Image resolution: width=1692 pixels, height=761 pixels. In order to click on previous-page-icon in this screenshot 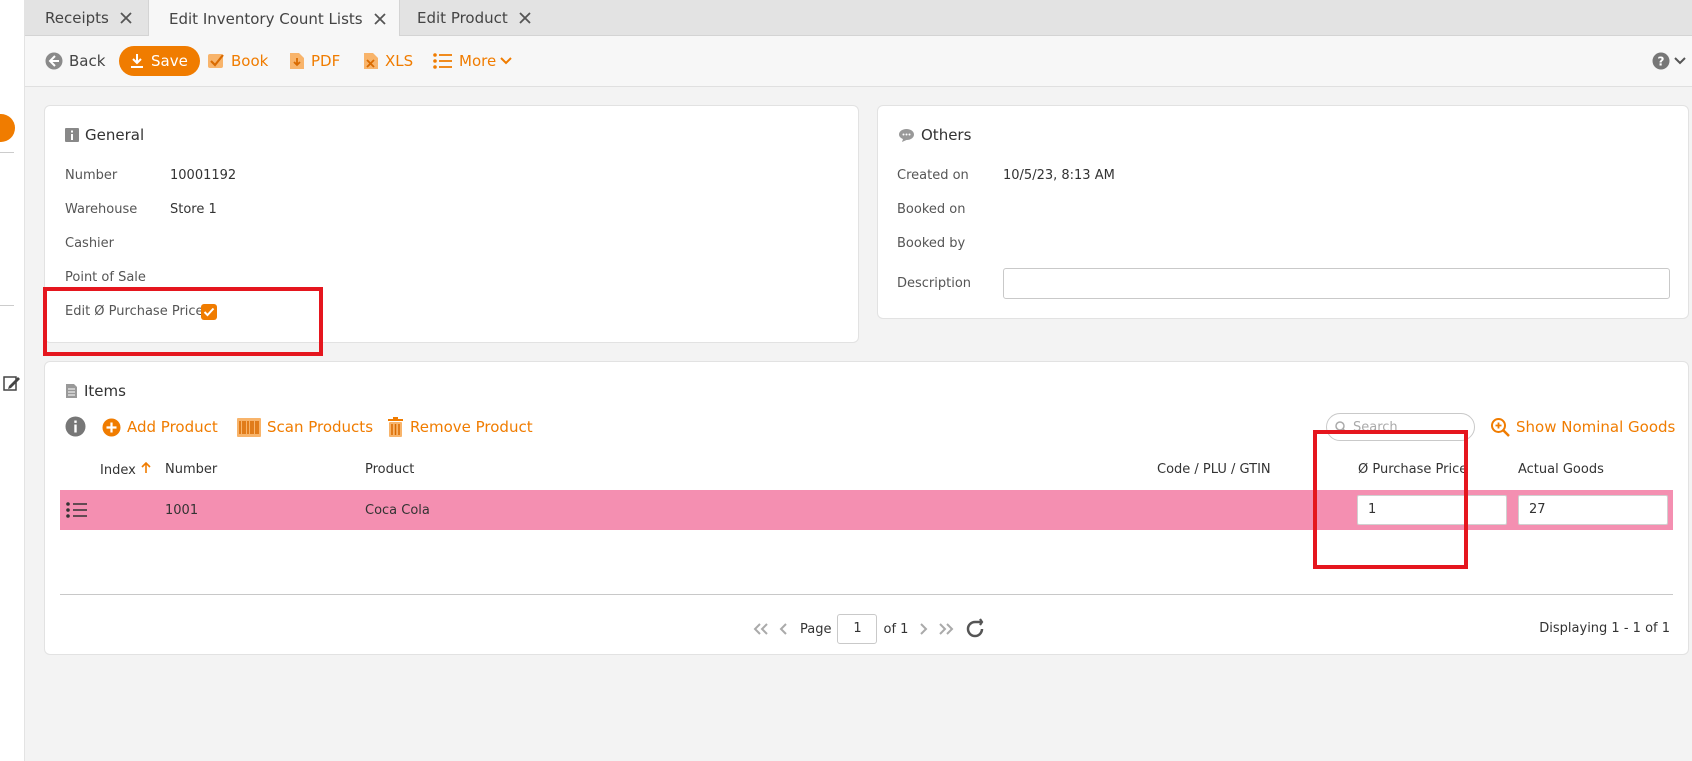, I will do `click(784, 629)`.